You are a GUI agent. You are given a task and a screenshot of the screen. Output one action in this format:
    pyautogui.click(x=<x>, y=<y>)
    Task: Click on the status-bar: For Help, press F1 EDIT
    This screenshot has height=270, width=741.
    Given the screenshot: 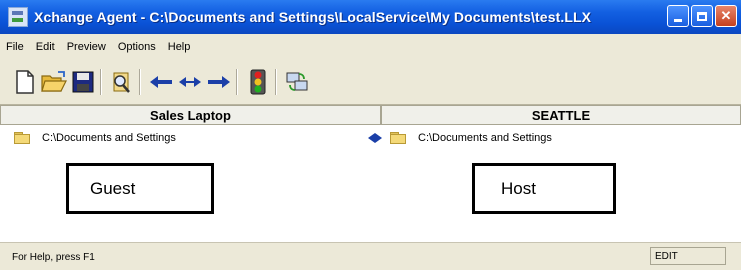 What is the action you would take?
    pyautogui.click(x=370, y=256)
    